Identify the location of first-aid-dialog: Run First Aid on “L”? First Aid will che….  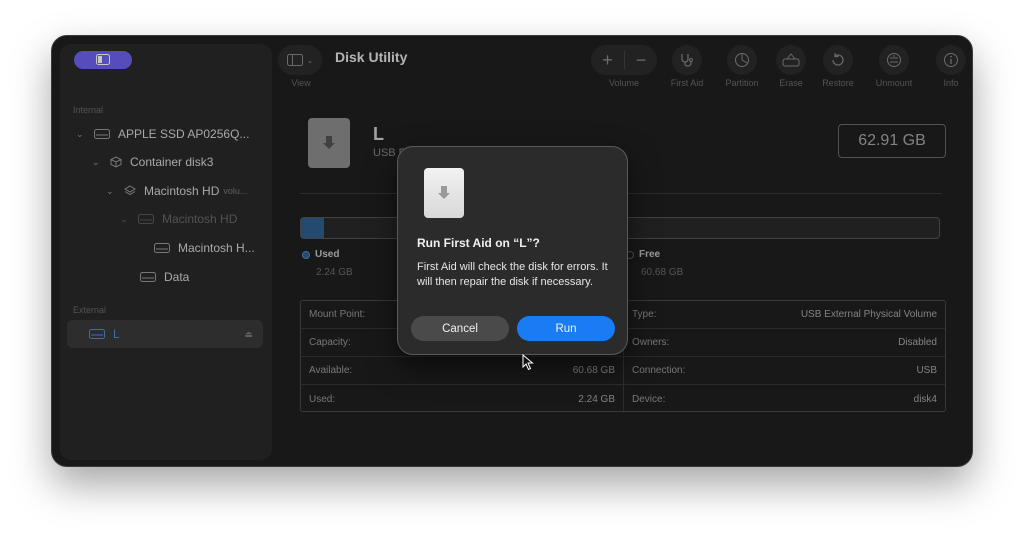
(512, 250).